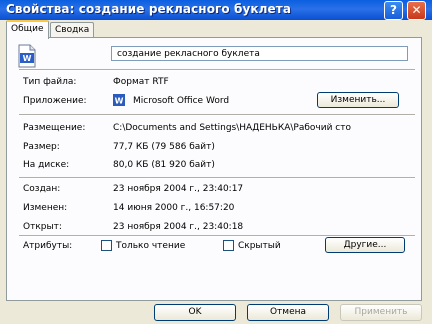 Image resolution: width=432 pixels, height=324 pixels. I want to click on ok-button: OK, so click(195, 312).